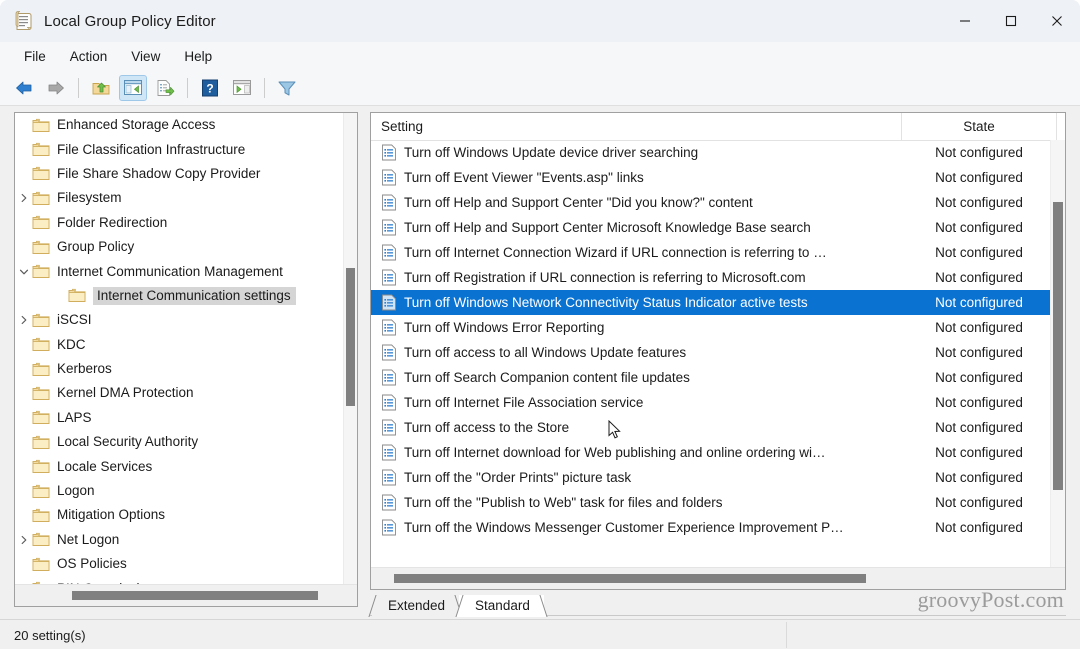  Describe the element at coordinates (350, 337) in the screenshot. I see `tree-vertical-scrollbar-thumb` at that location.